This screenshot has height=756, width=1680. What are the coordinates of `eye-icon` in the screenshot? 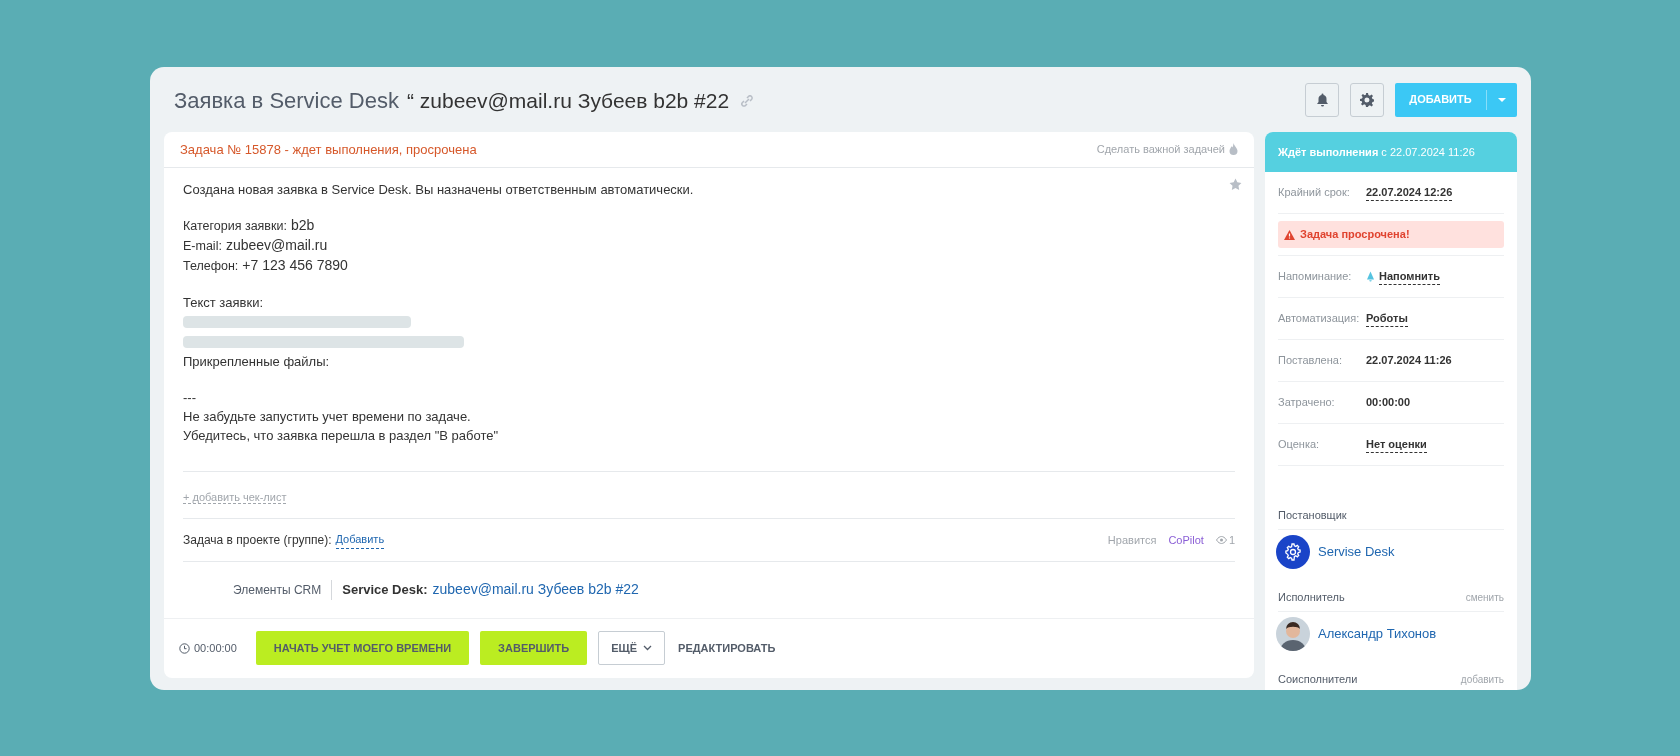 It's located at (1221, 539).